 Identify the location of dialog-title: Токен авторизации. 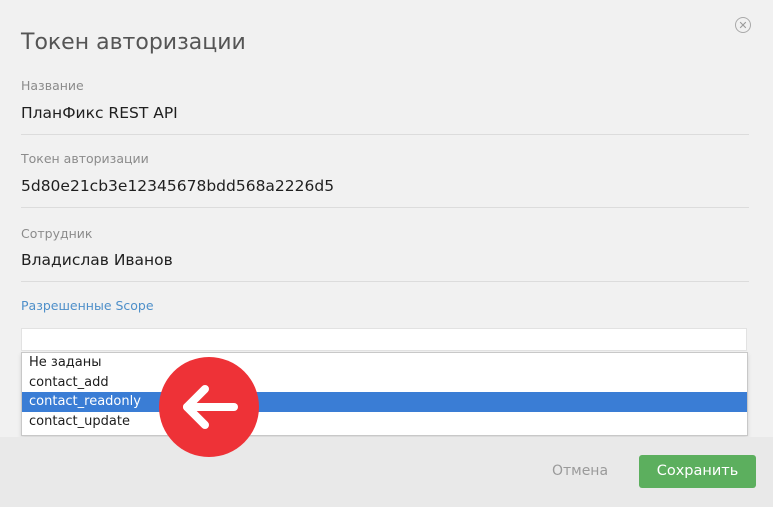
(133, 42).